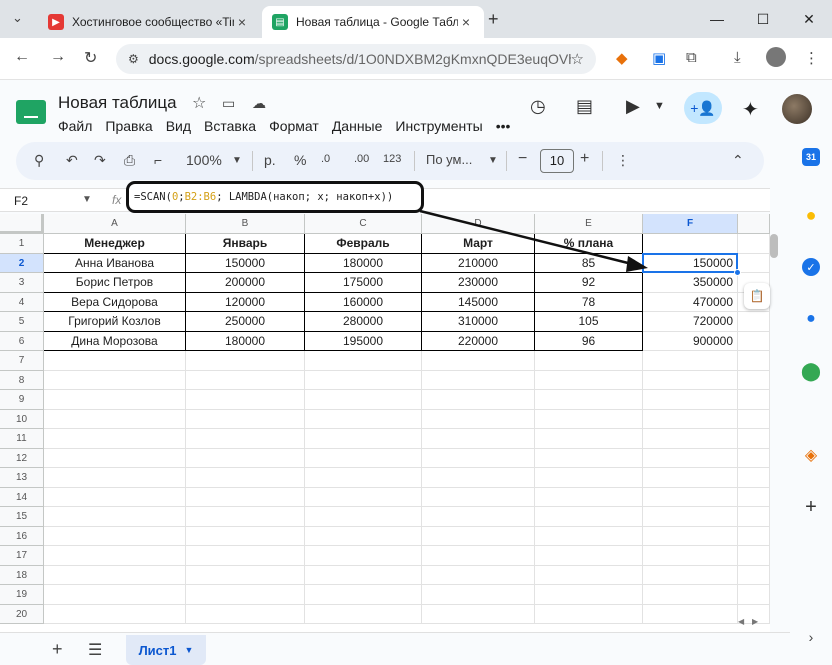  What do you see at coordinates (22, 517) in the screenshot?
I see `row-header-15: 15` at bounding box center [22, 517].